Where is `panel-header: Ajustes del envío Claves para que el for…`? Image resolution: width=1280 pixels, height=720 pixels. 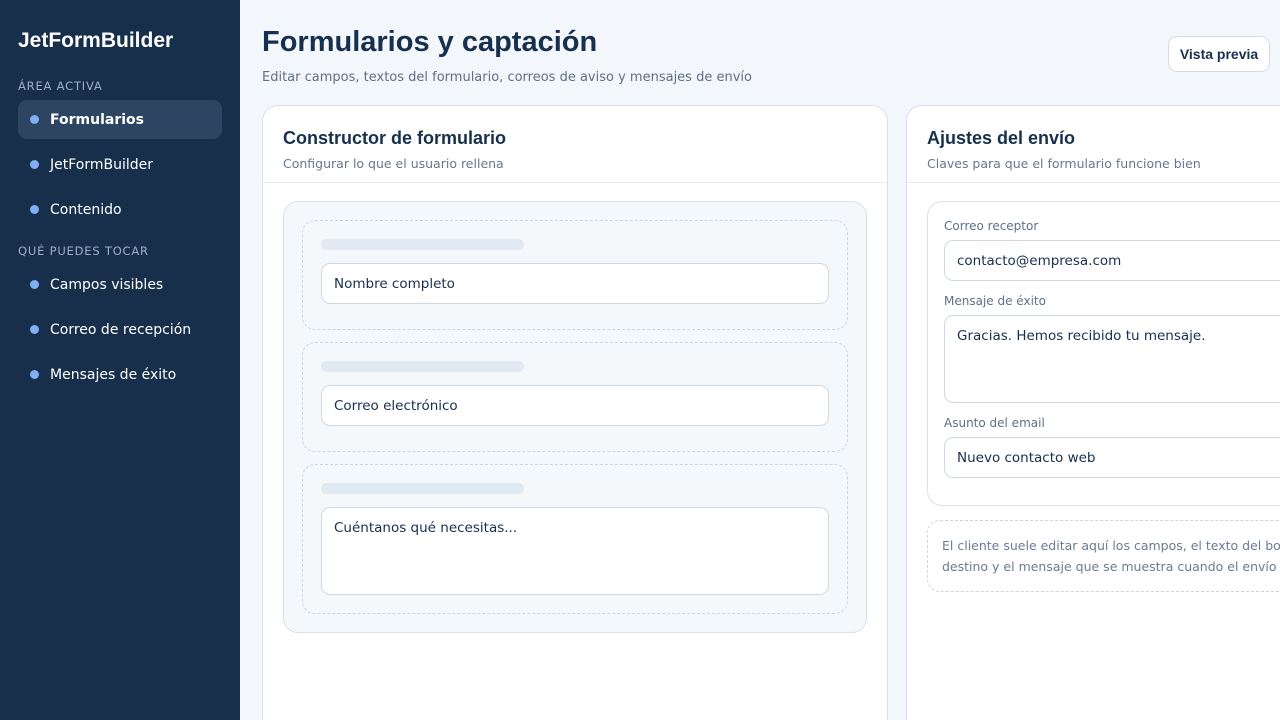 panel-header: Ajustes del envío Claves para que el for… is located at coordinates (1093, 144).